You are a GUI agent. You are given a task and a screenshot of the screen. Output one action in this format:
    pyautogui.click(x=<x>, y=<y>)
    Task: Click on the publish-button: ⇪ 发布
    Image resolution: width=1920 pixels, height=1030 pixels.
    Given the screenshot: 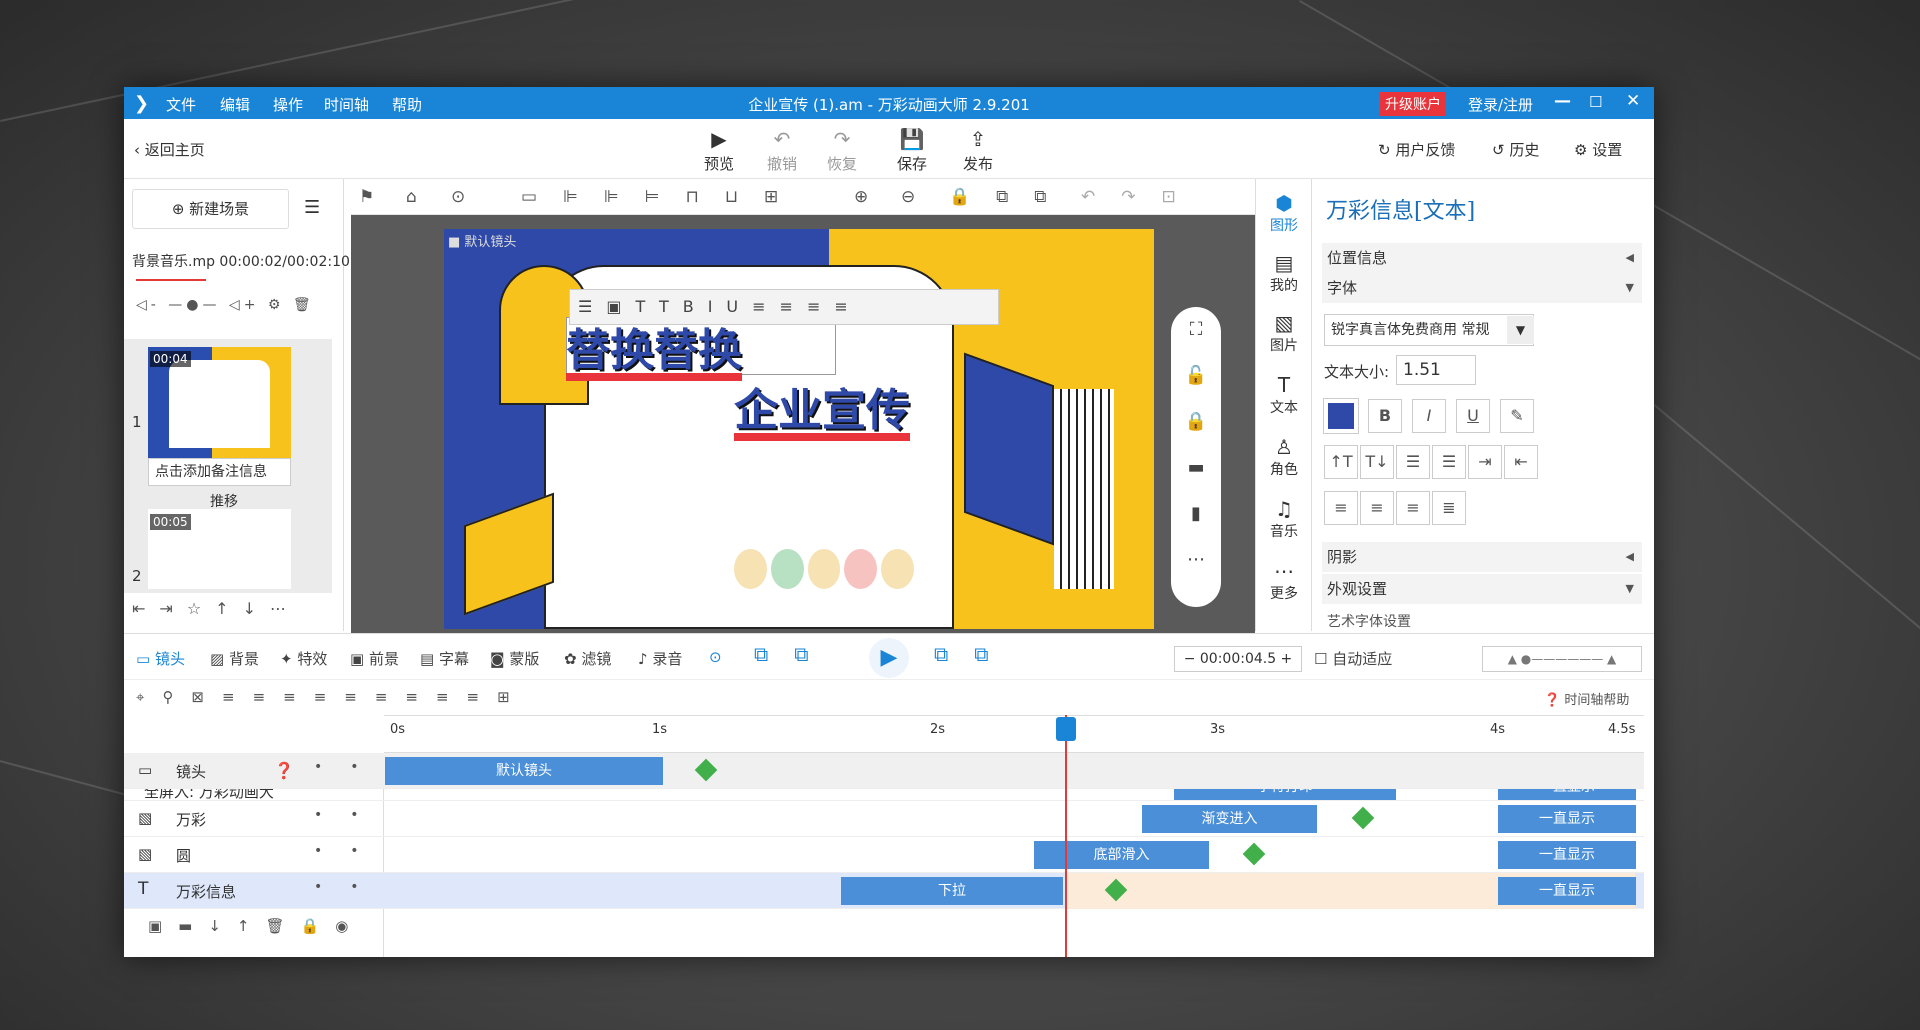 What is the action you would take?
    pyautogui.click(x=978, y=150)
    